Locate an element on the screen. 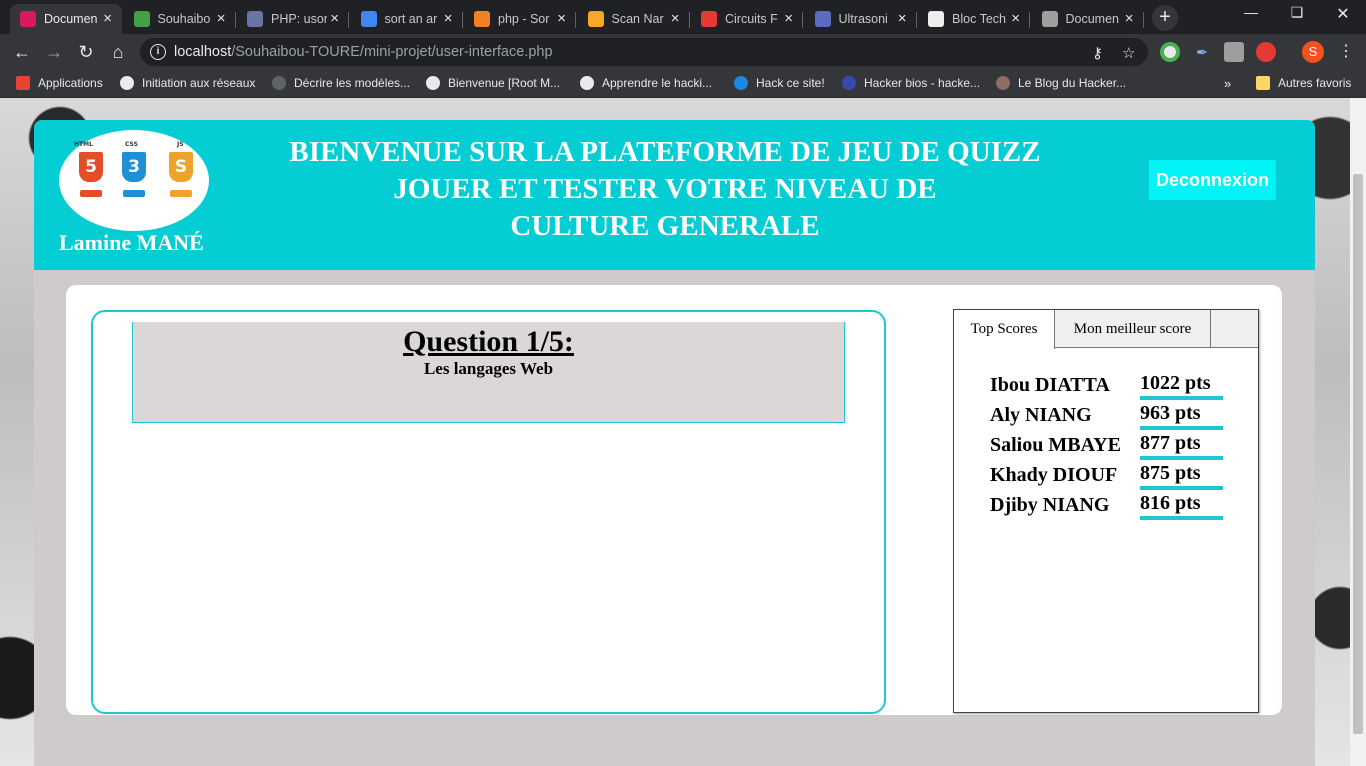  score-points: 963 pts is located at coordinates (1170, 413).